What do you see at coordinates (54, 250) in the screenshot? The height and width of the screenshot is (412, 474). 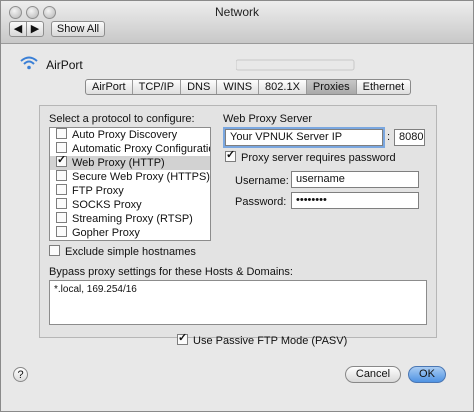 I see `exclude-simple-checkbox` at bounding box center [54, 250].